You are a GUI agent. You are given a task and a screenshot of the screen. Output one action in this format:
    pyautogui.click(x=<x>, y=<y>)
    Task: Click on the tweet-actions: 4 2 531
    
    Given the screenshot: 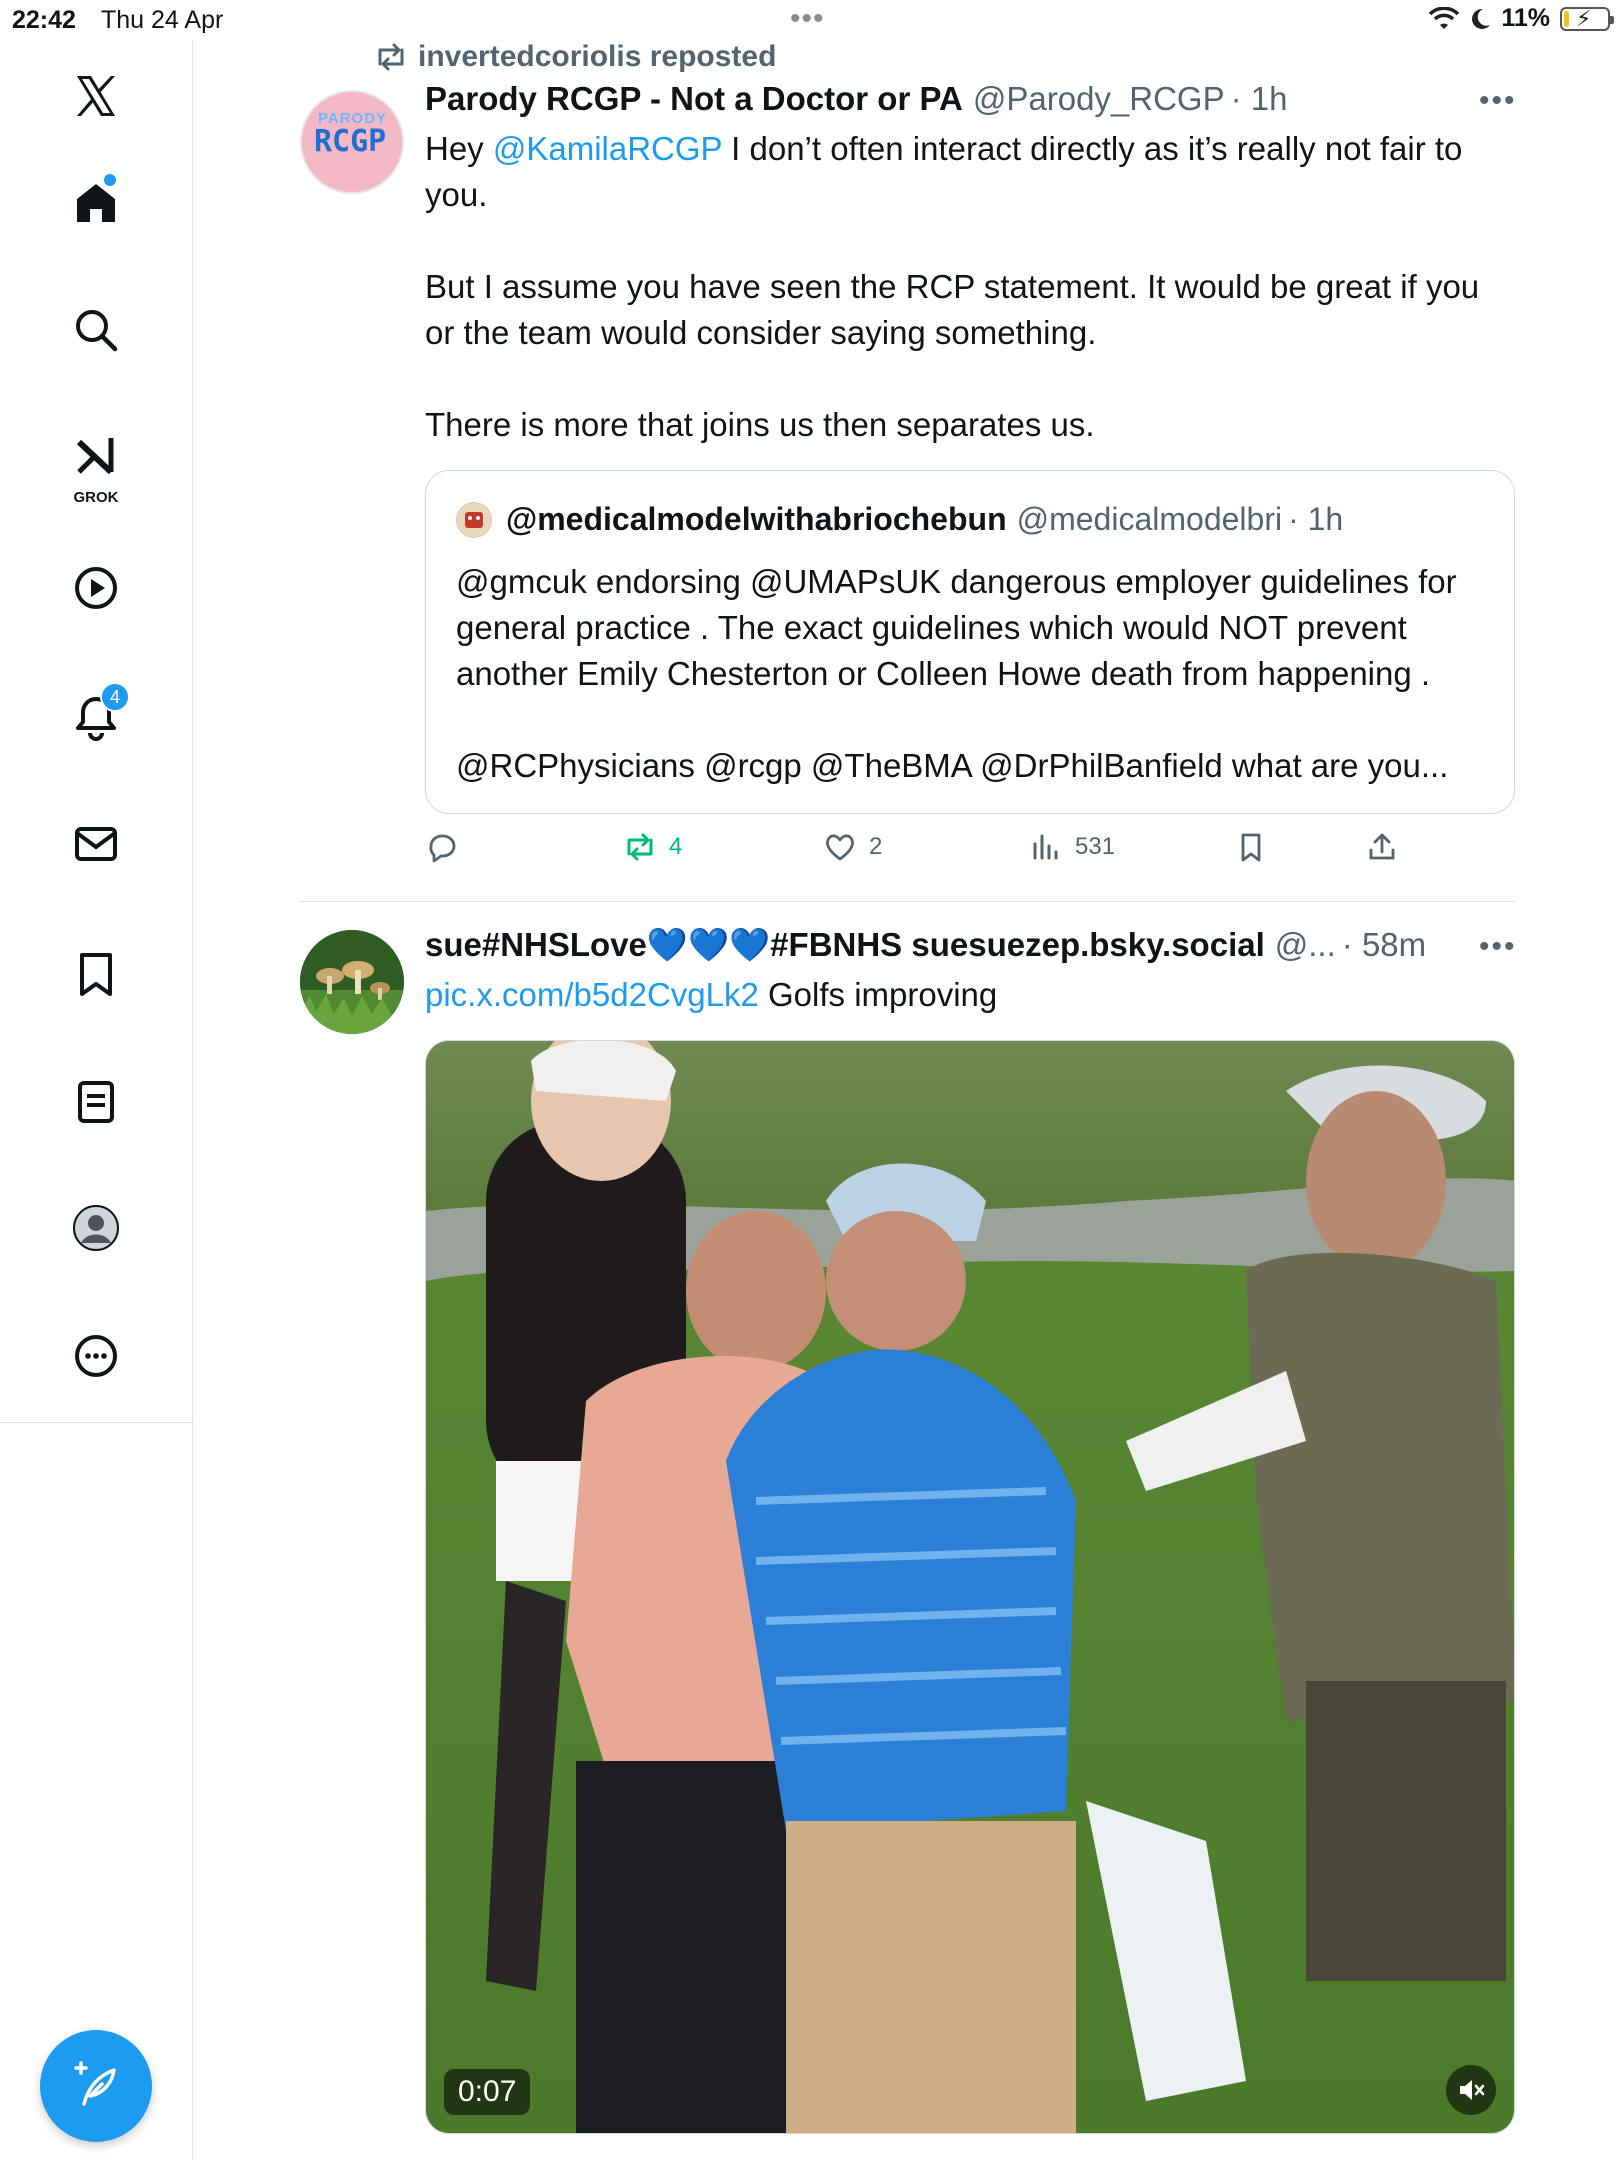 What is the action you would take?
    pyautogui.click(x=925, y=855)
    